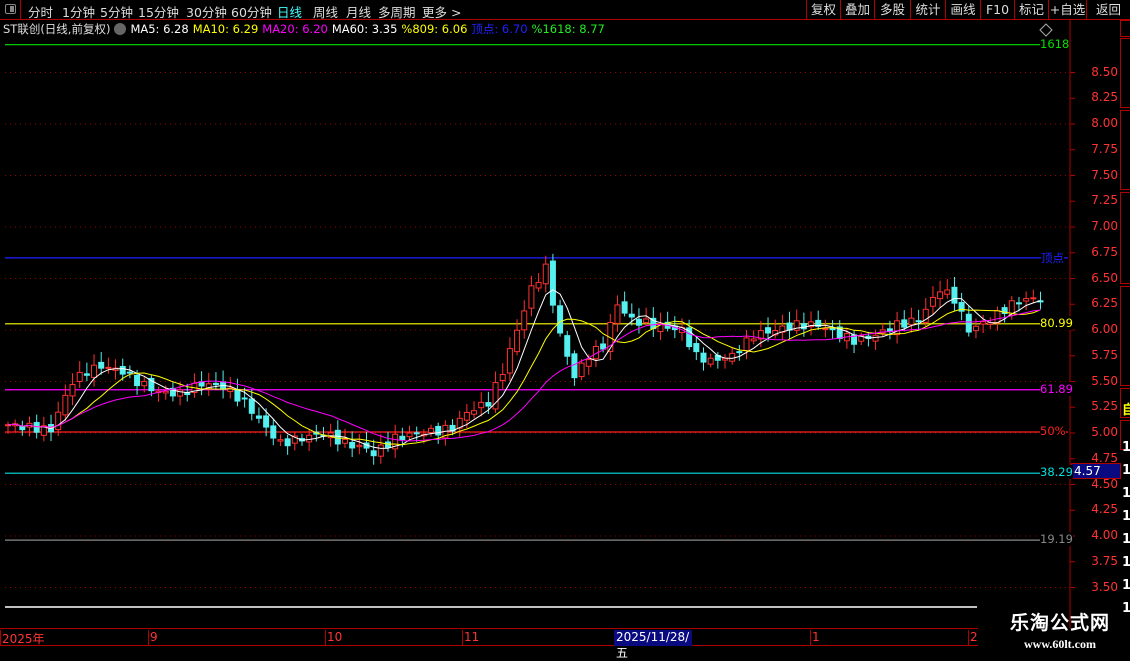 The height and width of the screenshot is (661, 1130). What do you see at coordinates (471, 638) in the screenshot?
I see `date-label: 11` at bounding box center [471, 638].